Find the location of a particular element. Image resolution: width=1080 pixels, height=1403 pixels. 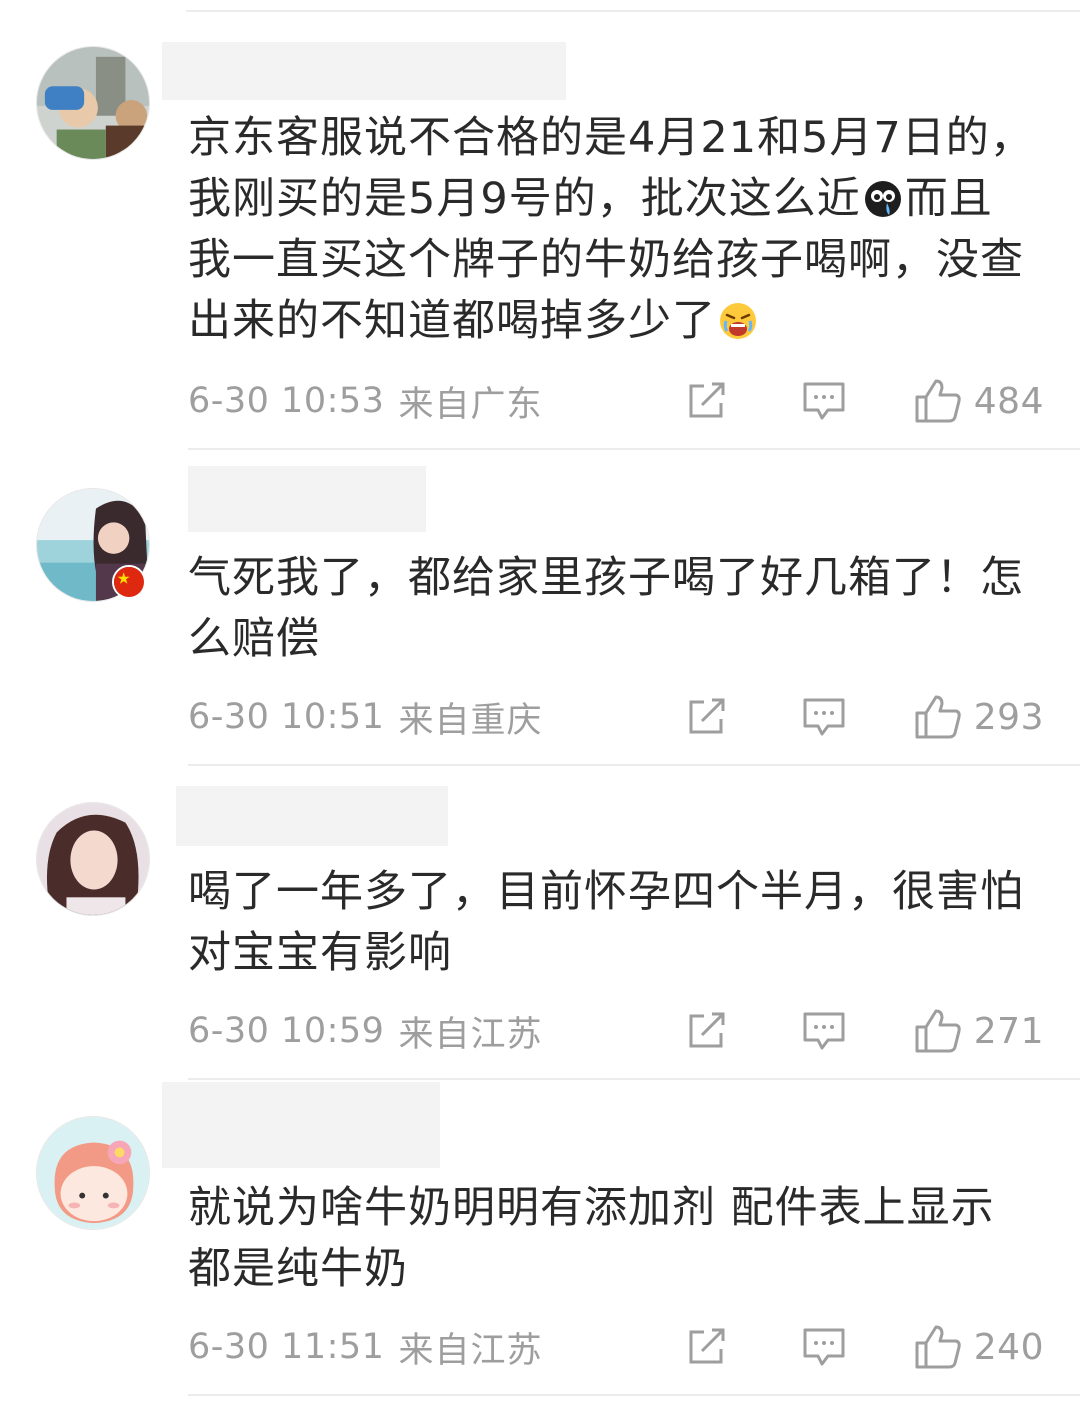

comment-meta: 6-30 10:51 来自重庆 293 is located at coordinates (616, 717).